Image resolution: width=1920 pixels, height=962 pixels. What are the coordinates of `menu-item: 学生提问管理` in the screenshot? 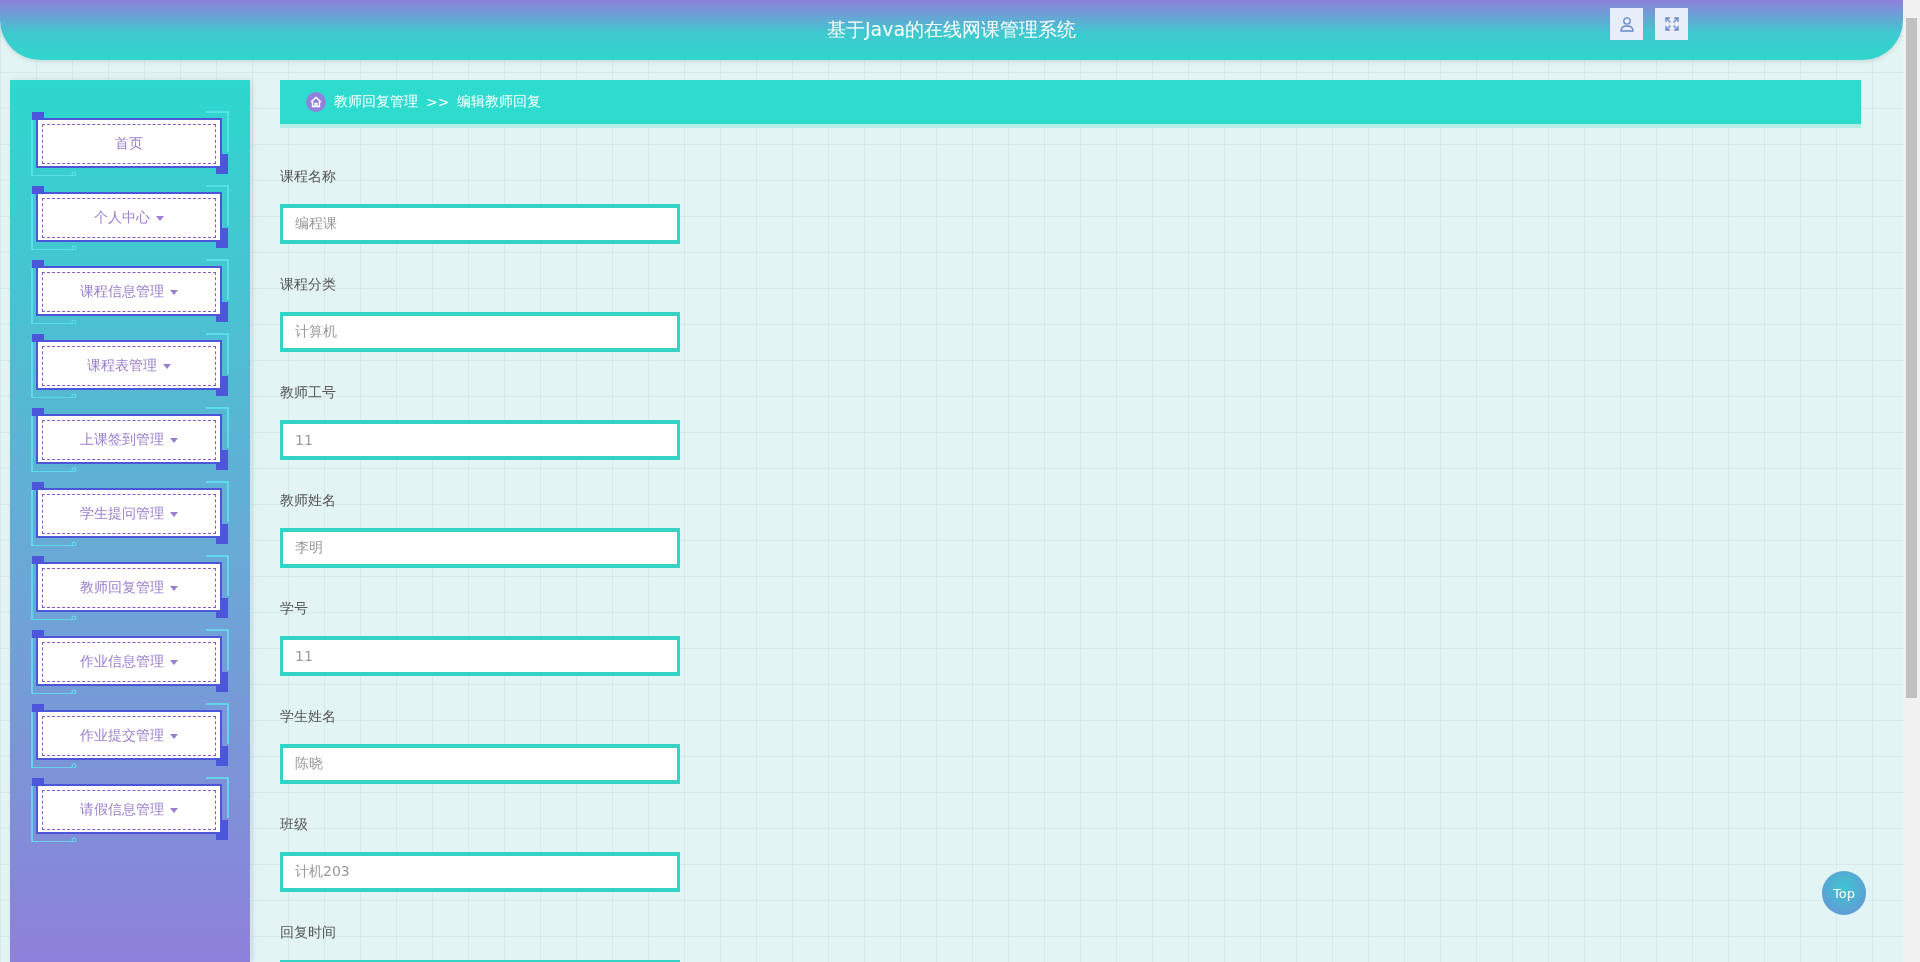 It's located at (129, 513).